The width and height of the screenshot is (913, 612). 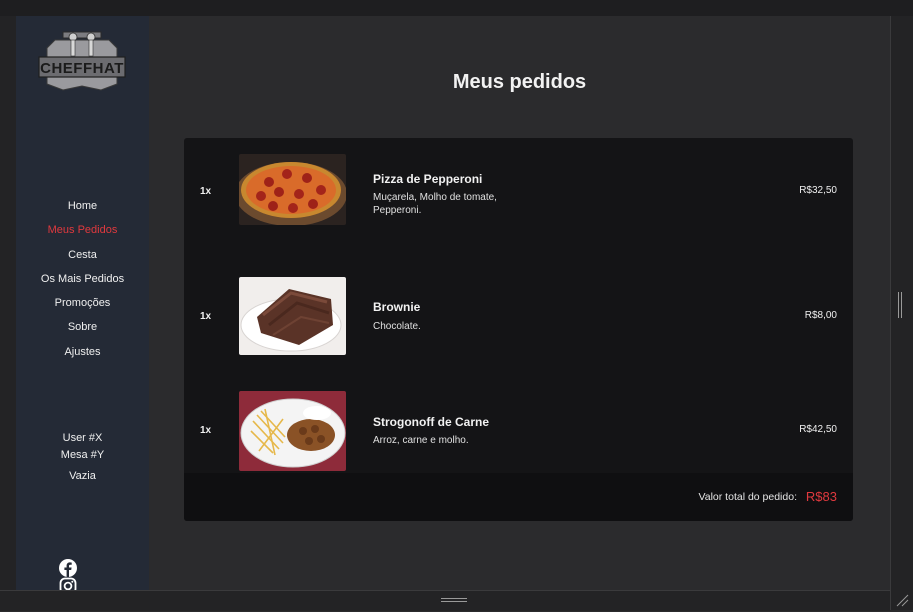 What do you see at coordinates (456, 8) in the screenshot?
I see `window-top-bar` at bounding box center [456, 8].